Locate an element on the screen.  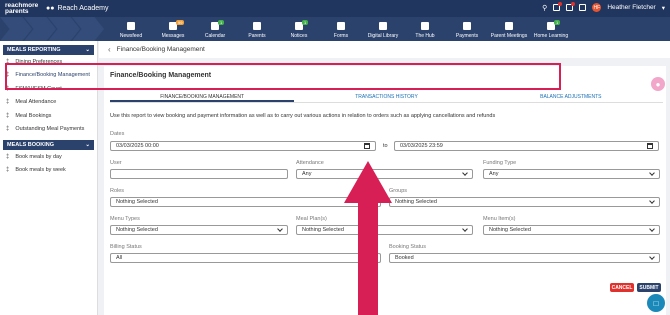
meal-plans-label: Meal Plan(s) is located at coordinates (311, 219).